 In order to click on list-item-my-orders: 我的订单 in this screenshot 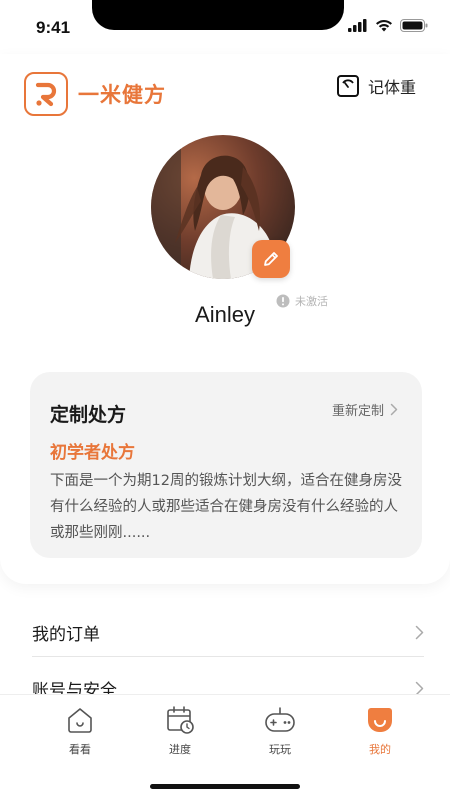, I will do `click(228, 632)`.